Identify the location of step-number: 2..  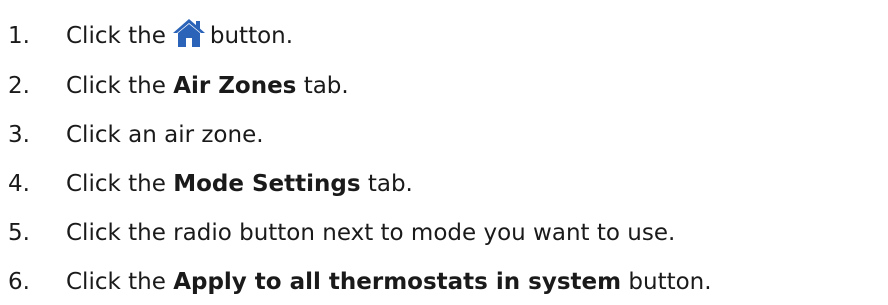
(19, 86).